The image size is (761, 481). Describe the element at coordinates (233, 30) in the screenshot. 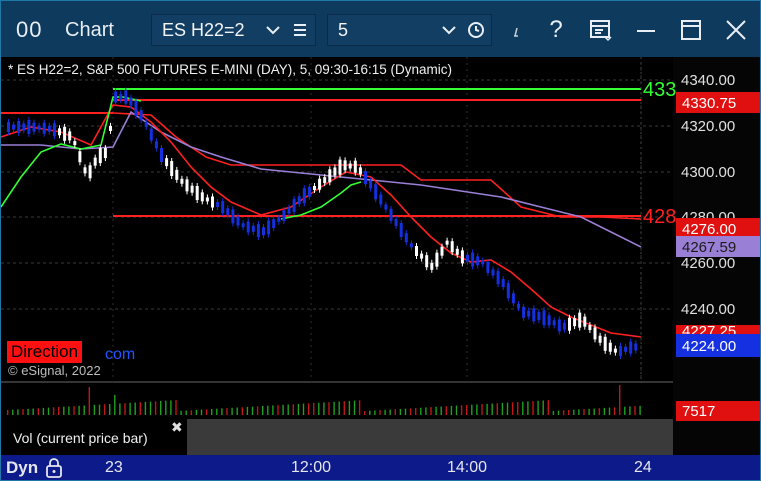

I see `symbol-combo: ES H22=2` at that location.